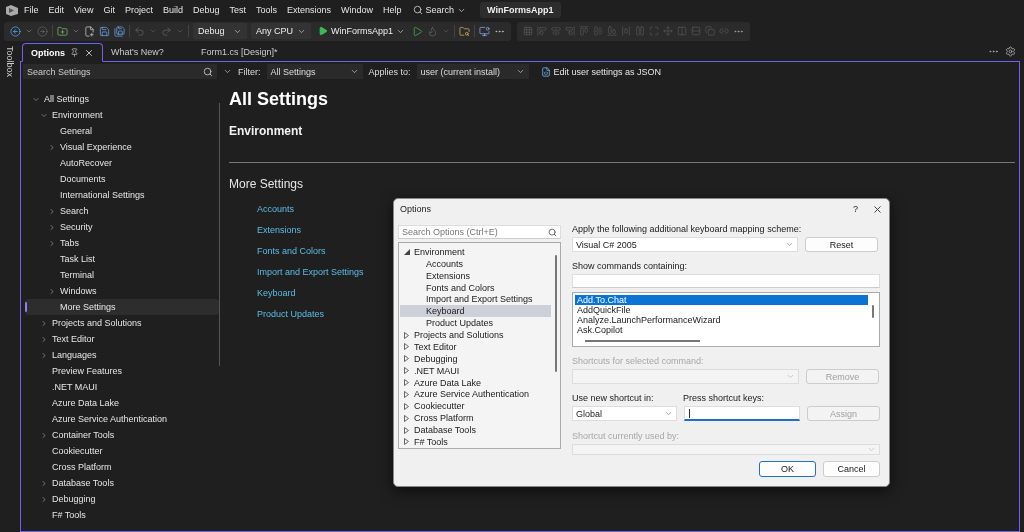 The height and width of the screenshot is (532, 1024). What do you see at coordinates (122, 499) in the screenshot?
I see `tree-item: Debugging` at bounding box center [122, 499].